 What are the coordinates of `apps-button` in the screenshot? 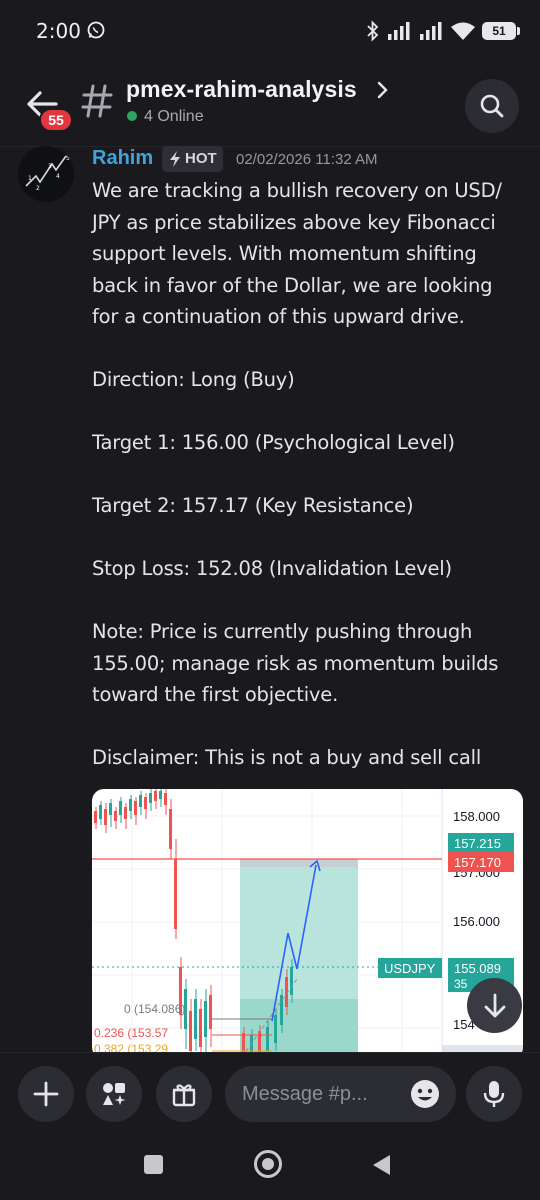 It's located at (114, 1094).